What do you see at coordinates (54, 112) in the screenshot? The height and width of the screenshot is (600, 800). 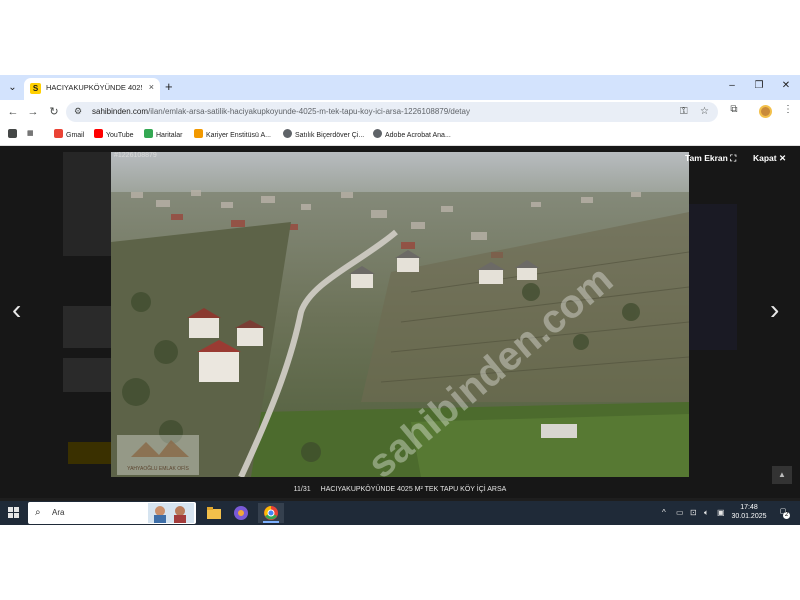 I see `reload-icon: ↻` at bounding box center [54, 112].